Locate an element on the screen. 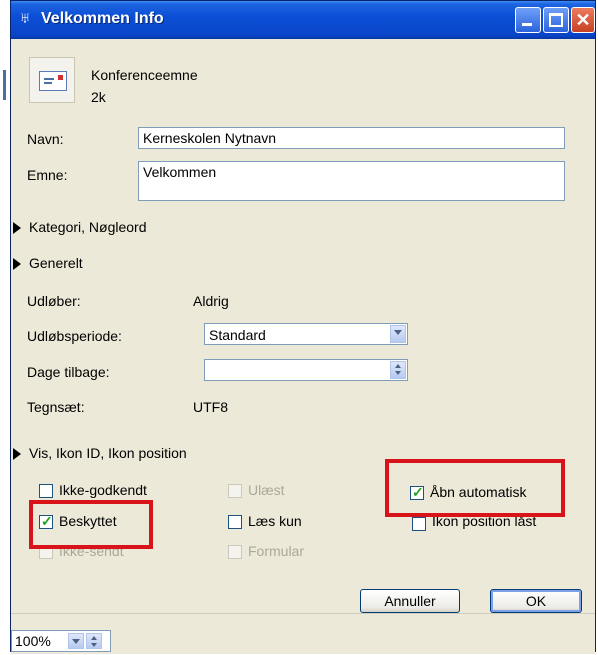 This screenshot has width=598, height=655. highlight-box-protected is located at coordinates (91, 524).